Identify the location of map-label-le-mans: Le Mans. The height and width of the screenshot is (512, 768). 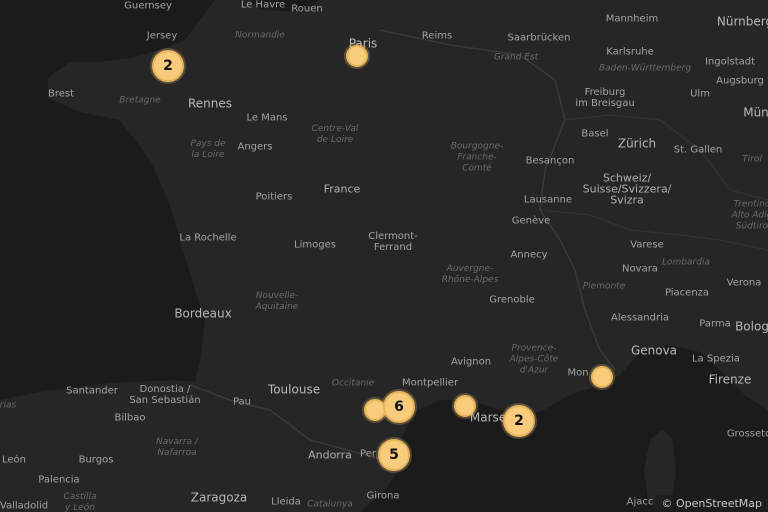
(267, 118).